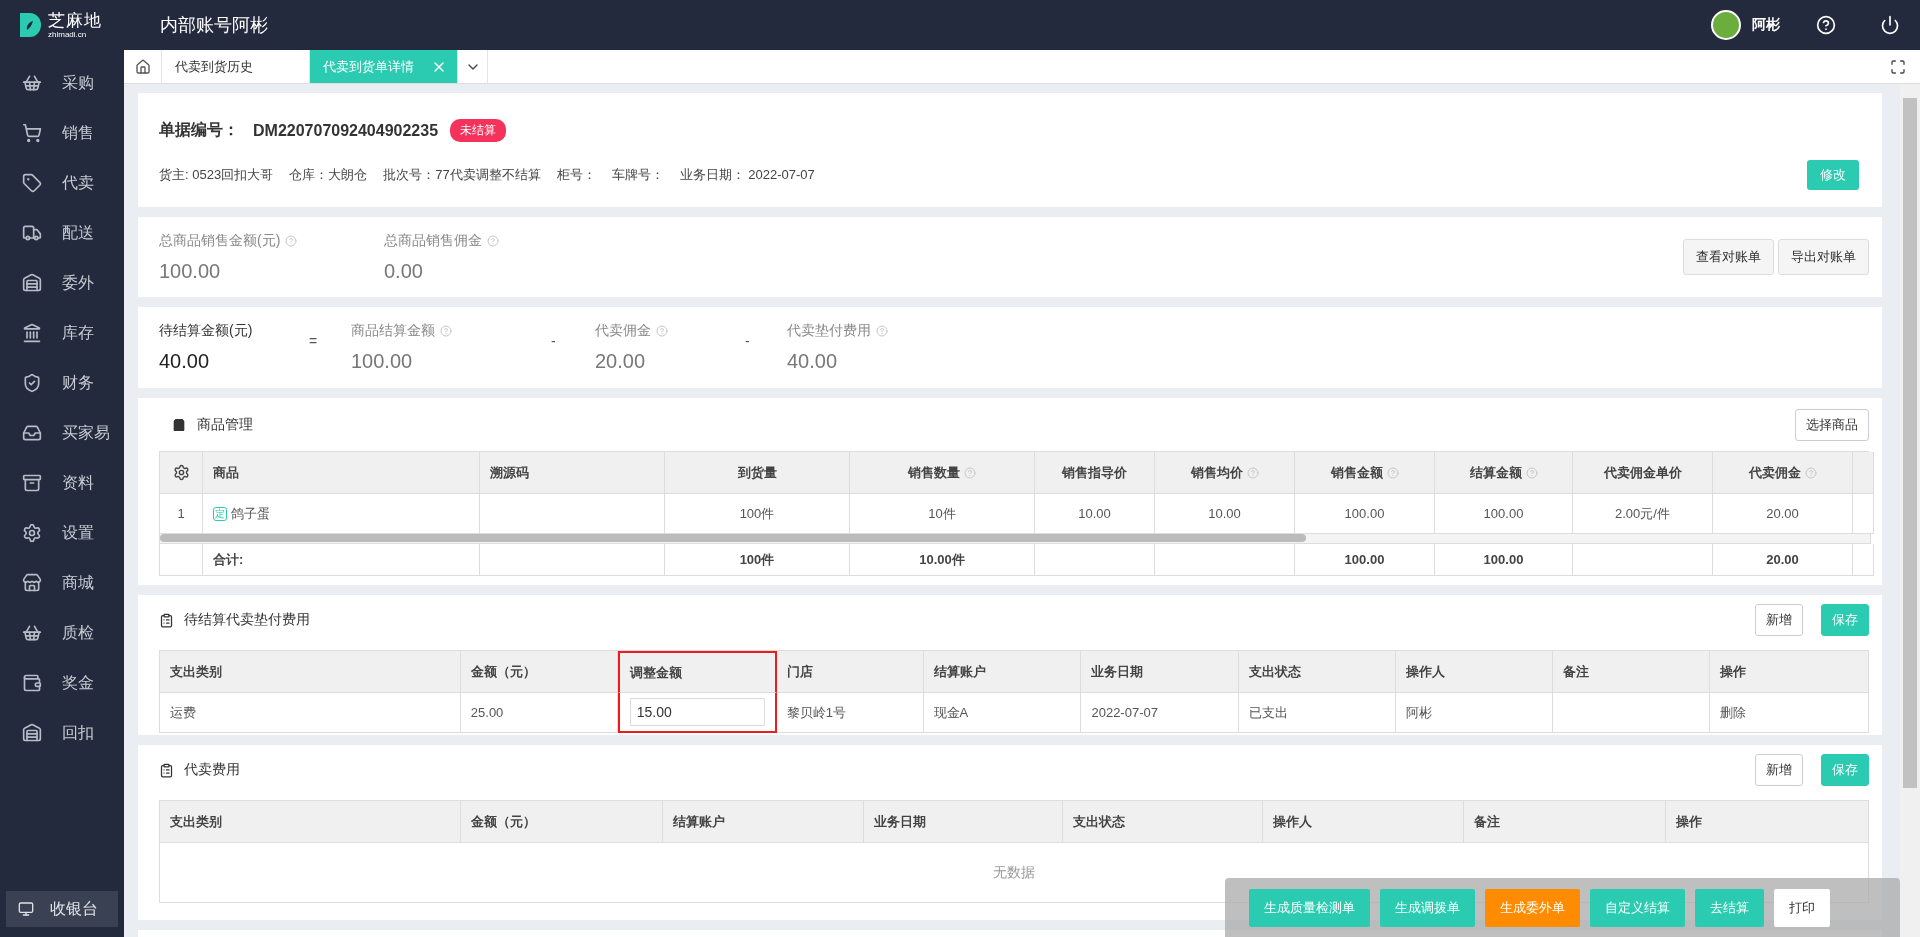  I want to click on total-cell: 10.00件, so click(942, 560).